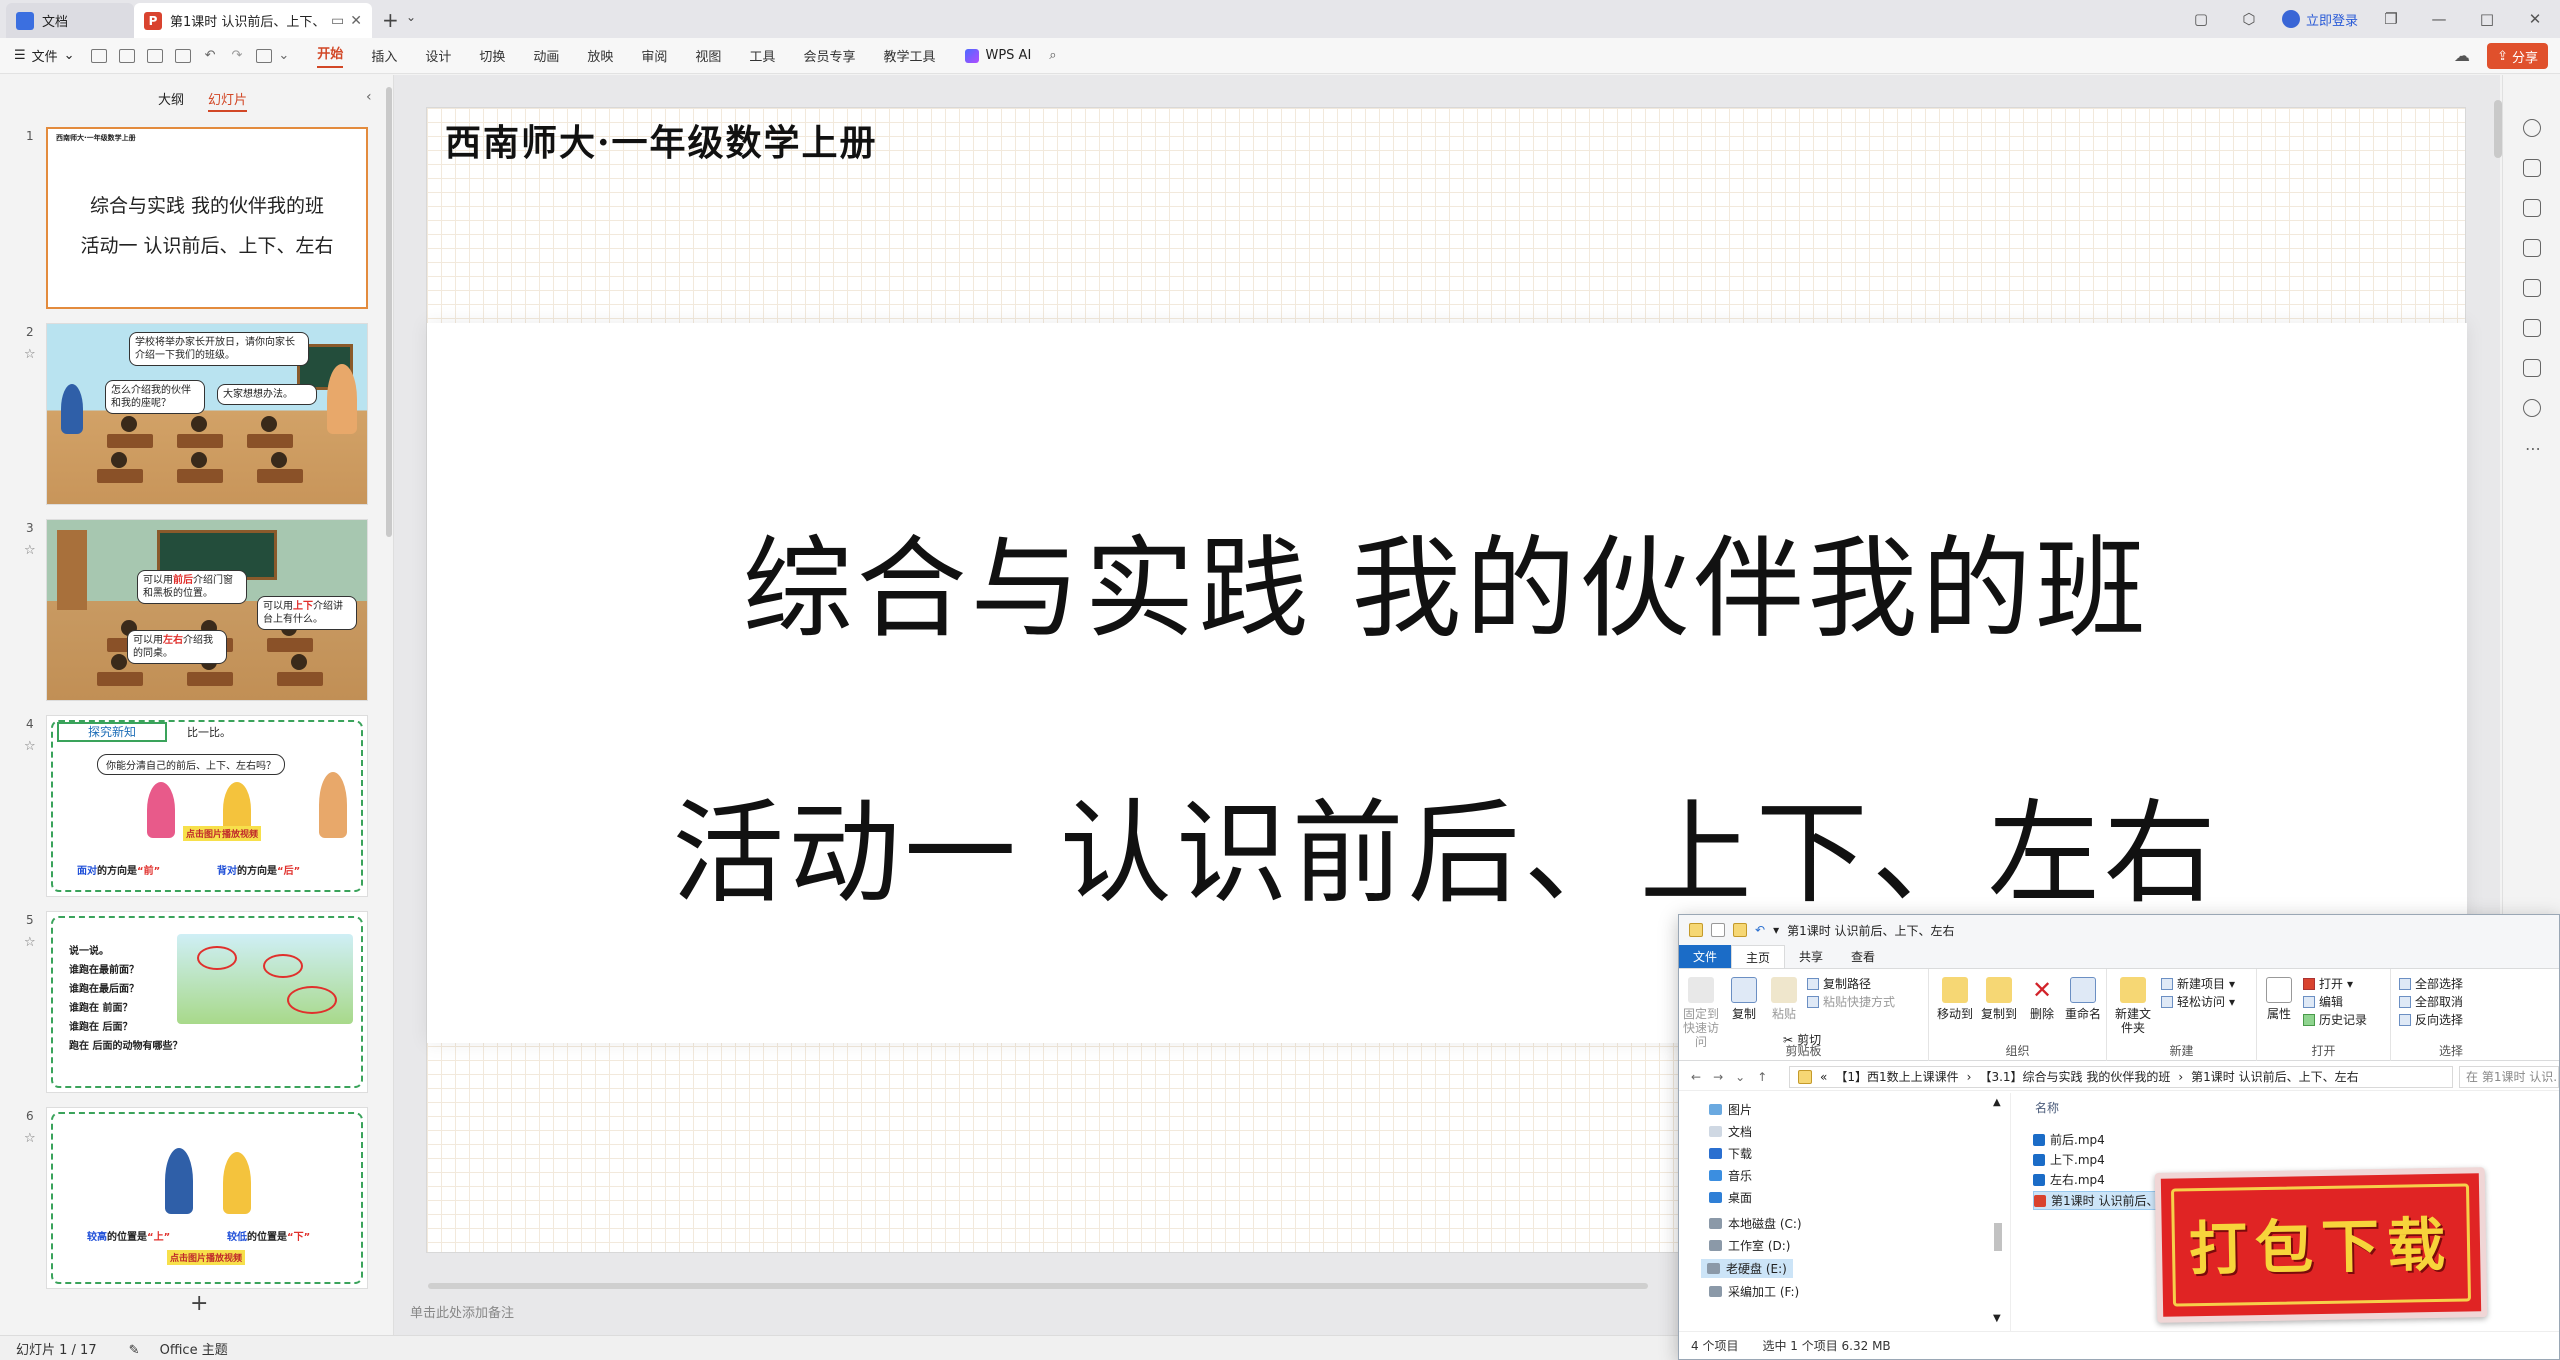  What do you see at coordinates (1755, 1223) in the screenshot?
I see `nav-drive-c: 本地磁盘 (C:)` at bounding box center [1755, 1223].